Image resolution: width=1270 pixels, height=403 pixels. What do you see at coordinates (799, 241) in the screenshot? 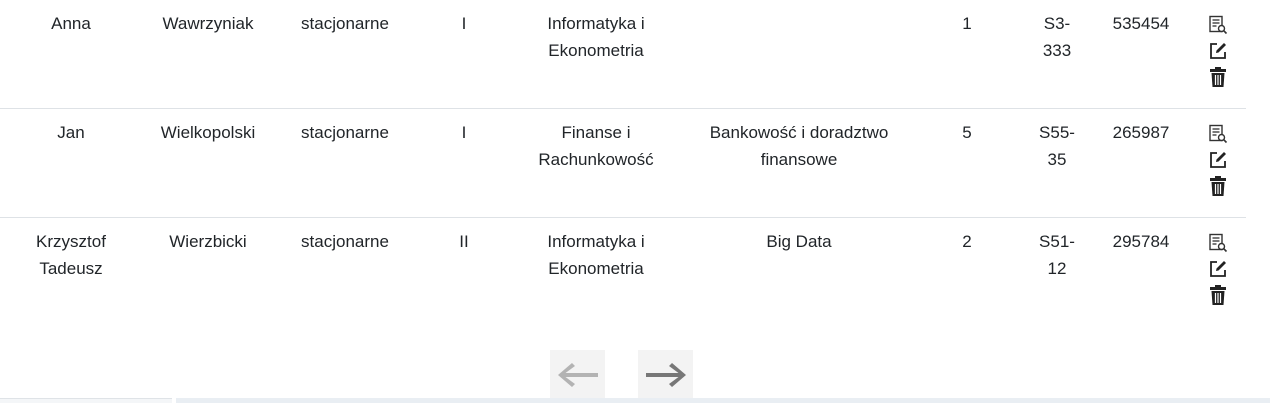
I see `specialization-cell: Big Data` at bounding box center [799, 241].